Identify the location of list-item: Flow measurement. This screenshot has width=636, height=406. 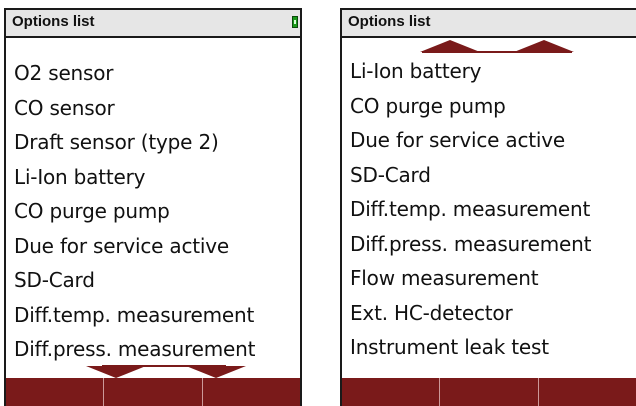
(489, 278).